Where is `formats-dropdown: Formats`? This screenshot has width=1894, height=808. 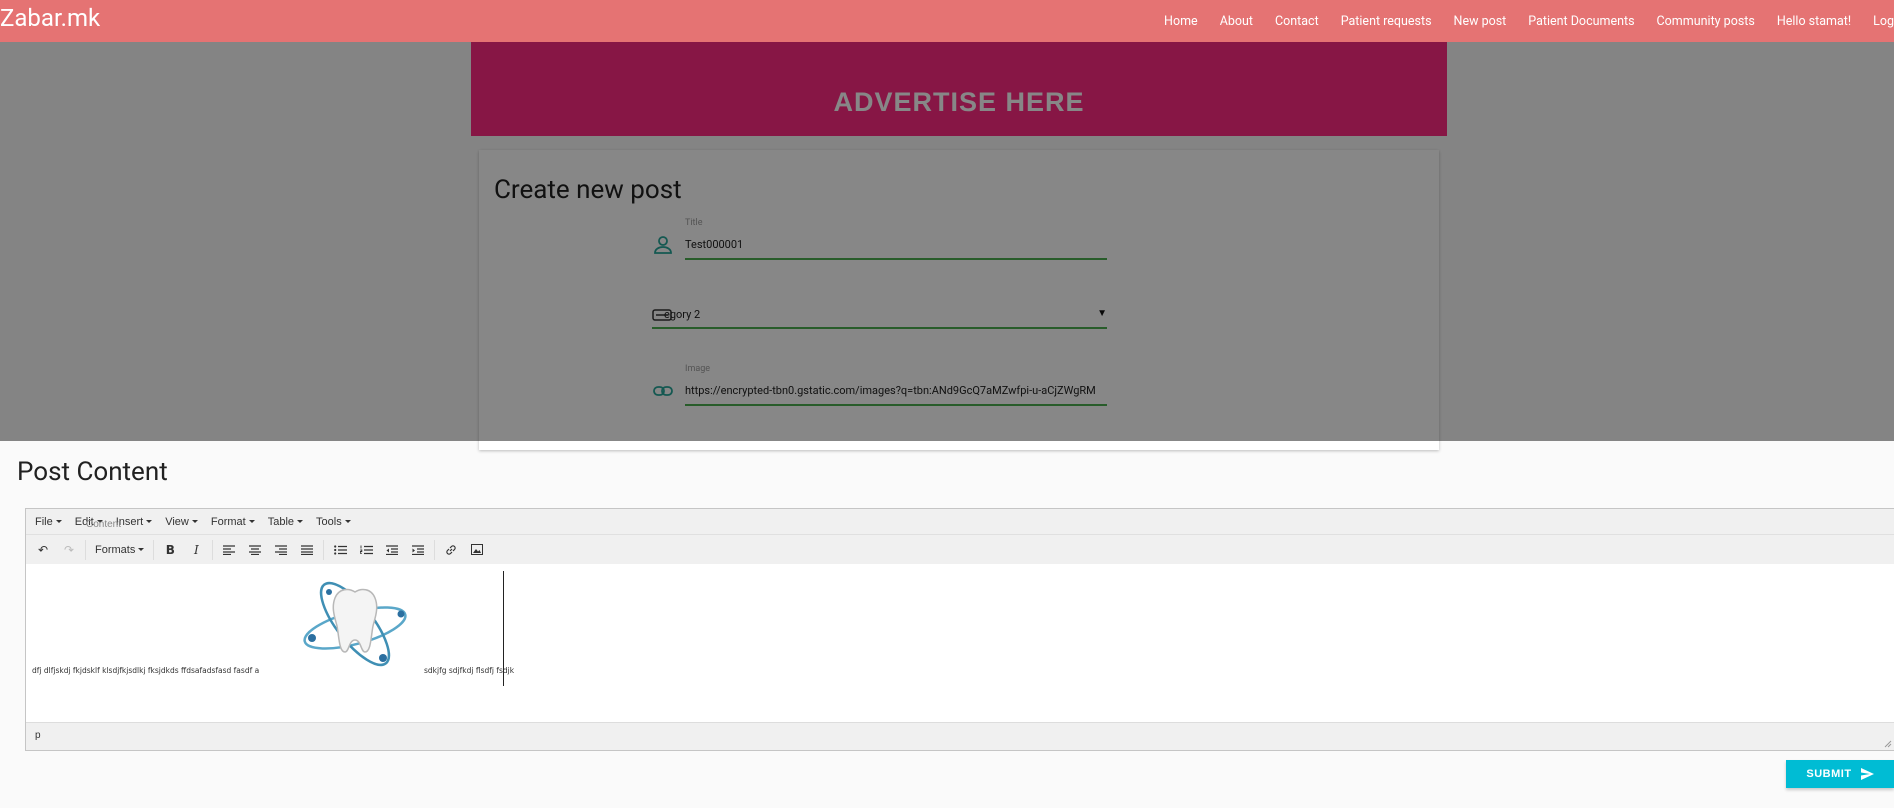 formats-dropdown: Formats is located at coordinates (119, 550).